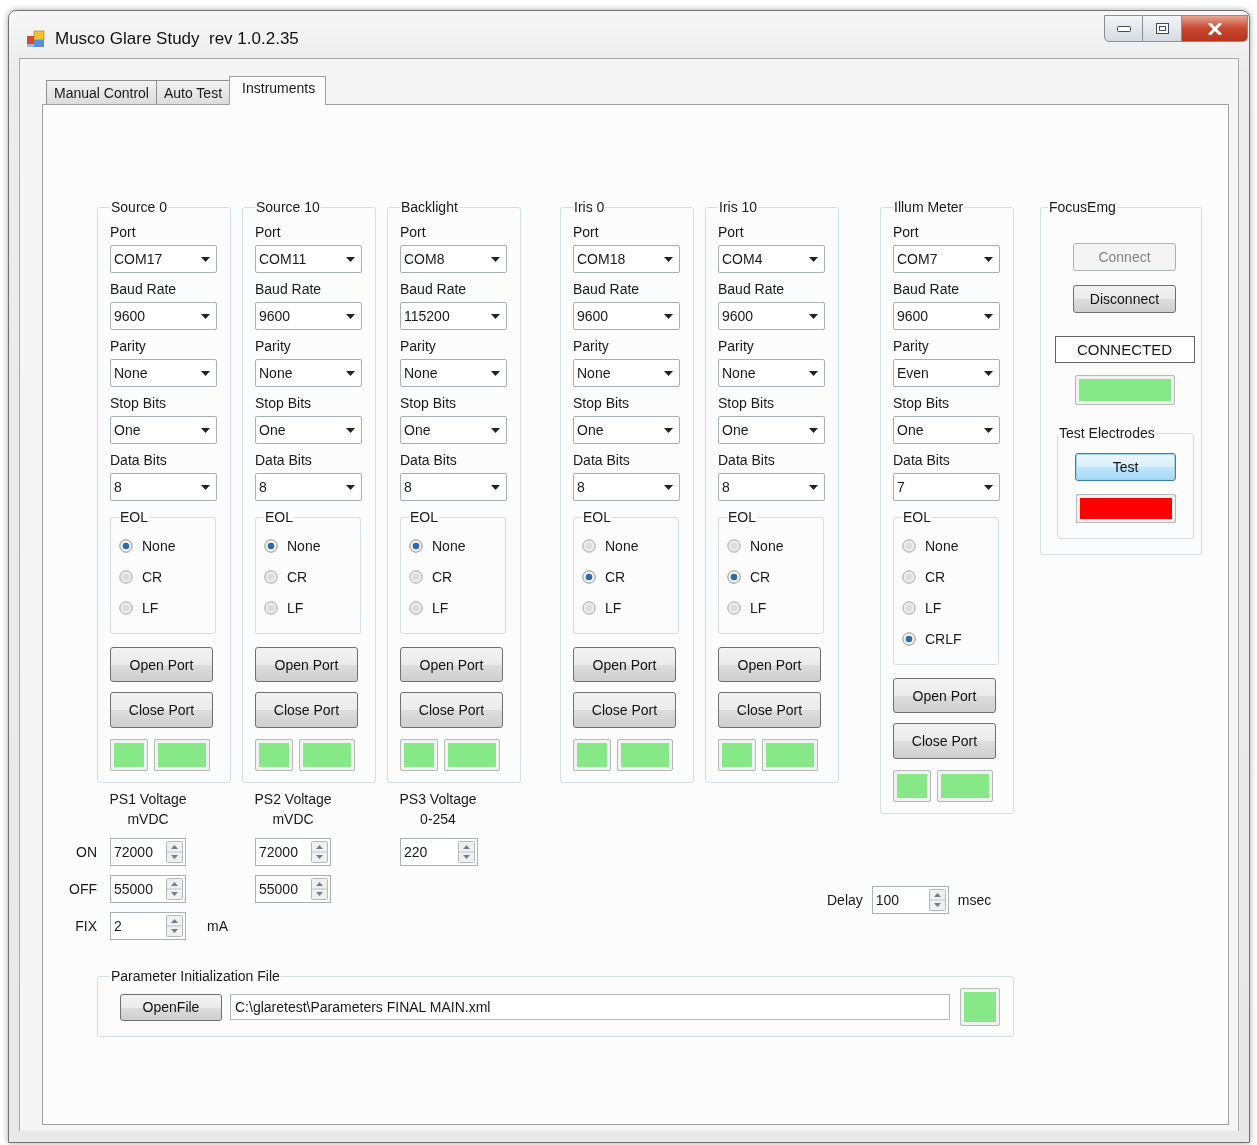 This screenshot has height=1145, width=1257. Describe the element at coordinates (148, 926) in the screenshot. I see `number-field: 2` at that location.